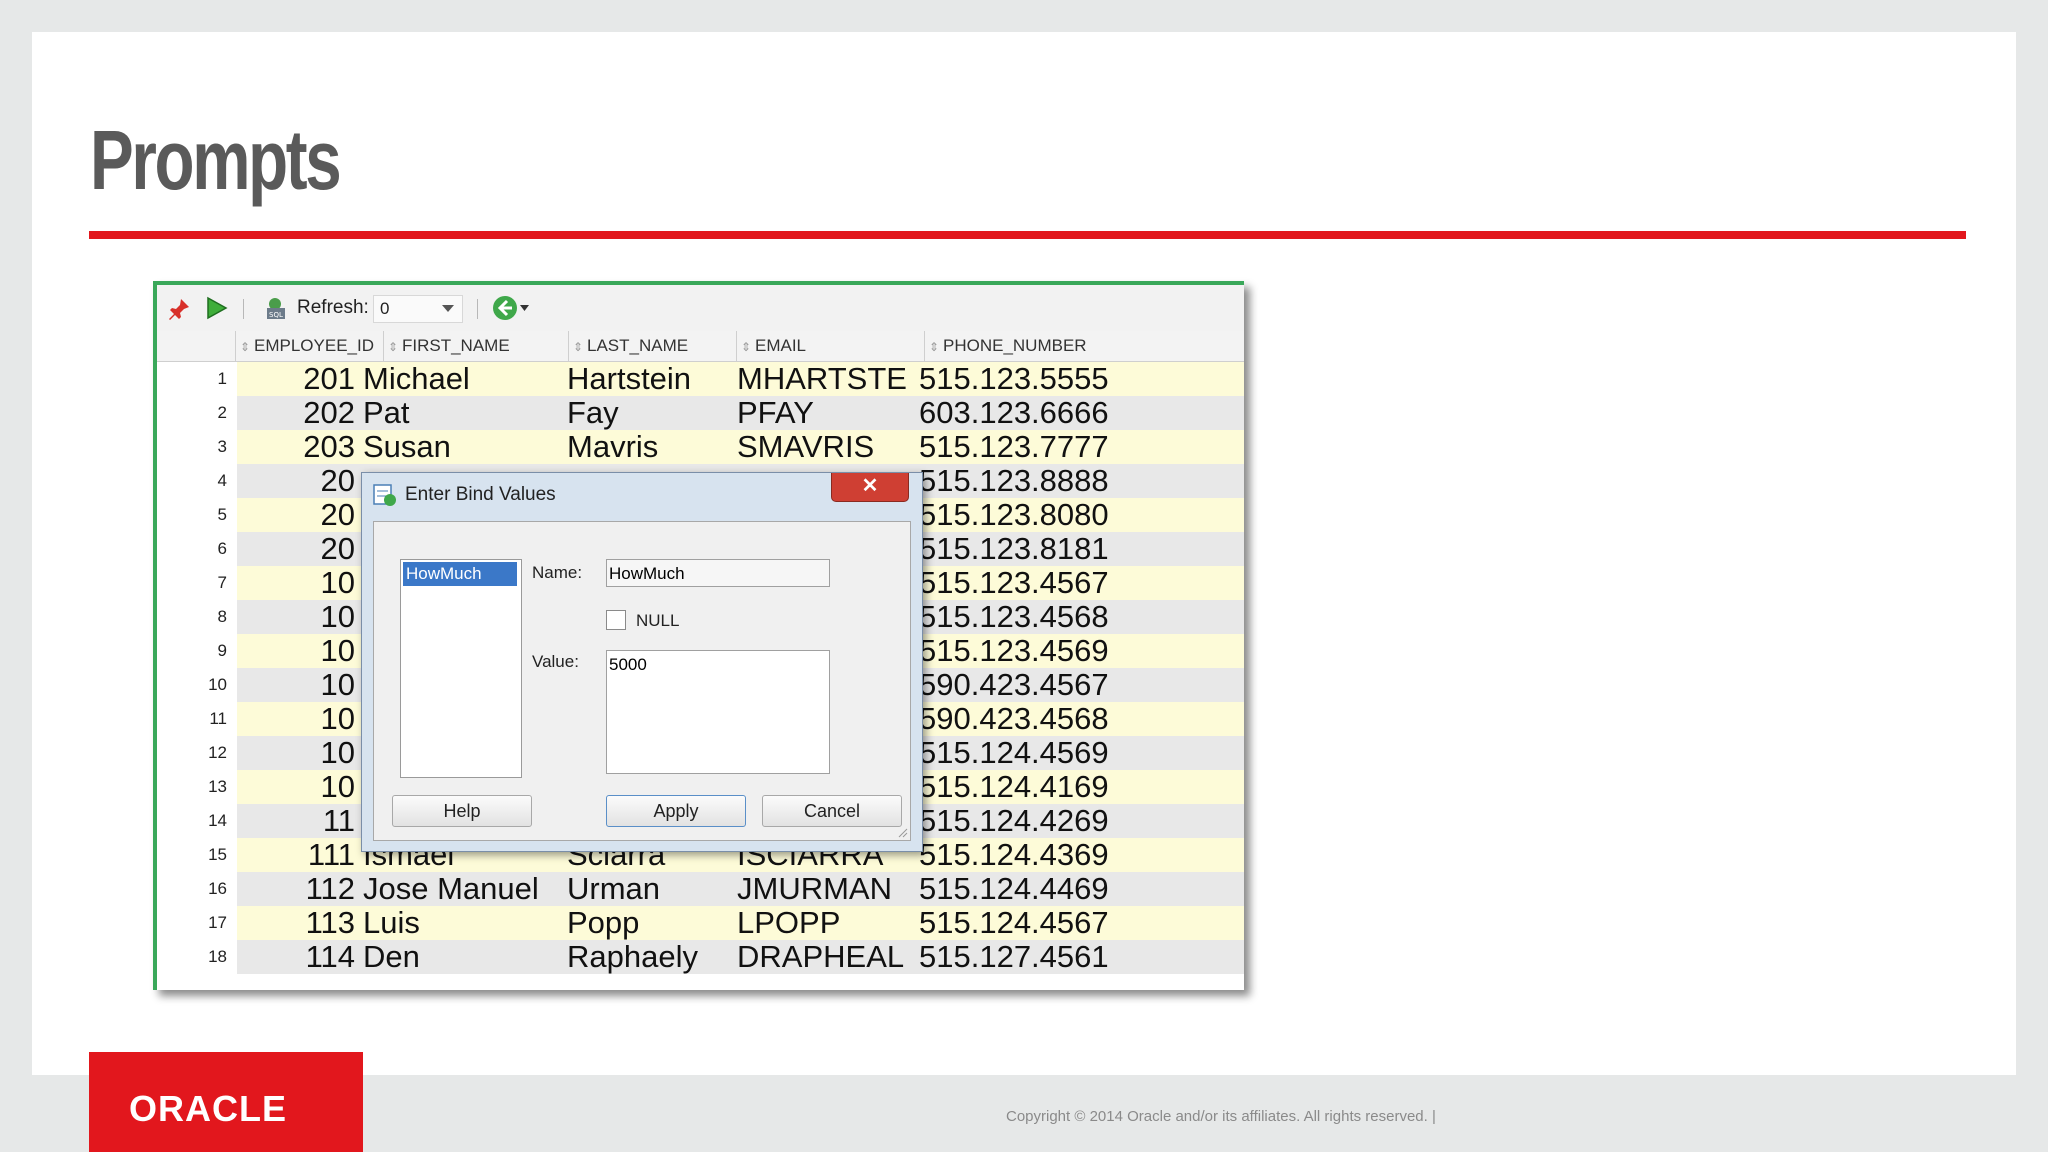 Image resolution: width=2048 pixels, height=1152 pixels. I want to click on value-textarea: 5000, so click(718, 712).